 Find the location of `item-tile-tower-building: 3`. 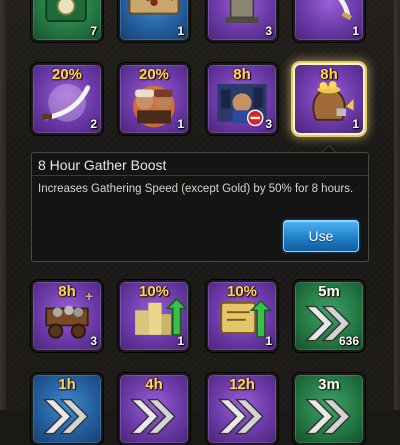

item-tile-tower-building: 3 is located at coordinates (242, 21).